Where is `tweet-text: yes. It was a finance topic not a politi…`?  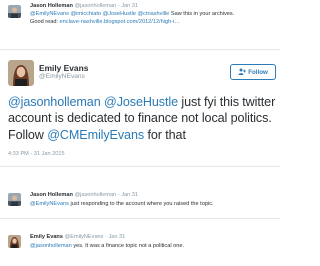 tweet-text: yes. It was a finance topic not a politi… is located at coordinates (128, 246).